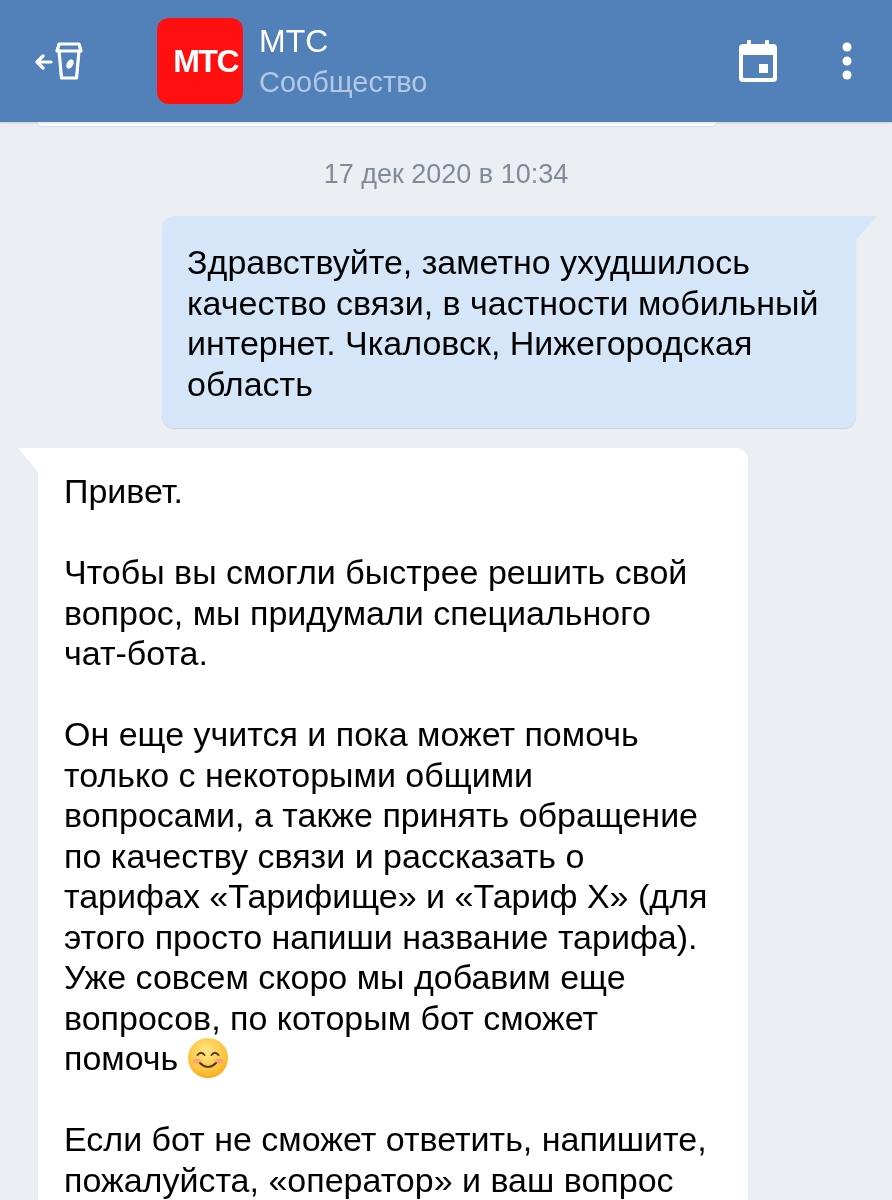  I want to click on calendar-button, so click(758, 61).